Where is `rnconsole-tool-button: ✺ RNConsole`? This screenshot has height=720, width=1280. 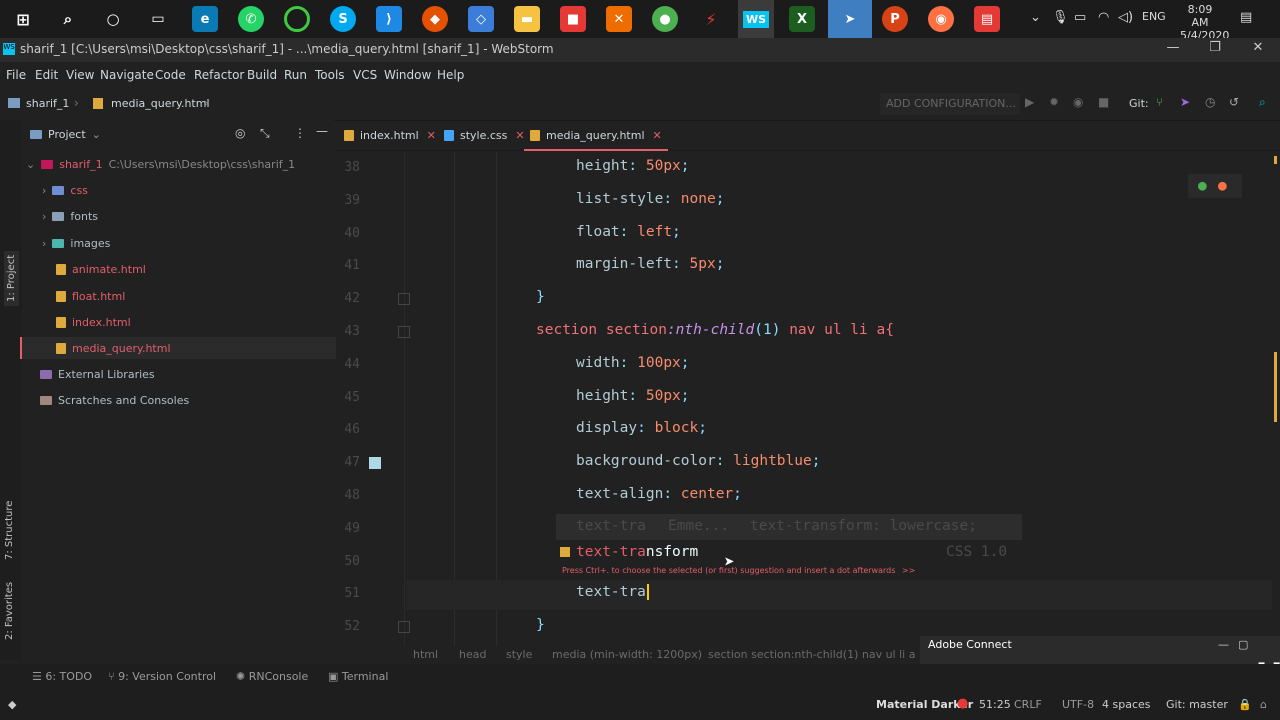
rnconsole-tool-button: ✺ RNConsole is located at coordinates (272, 676).